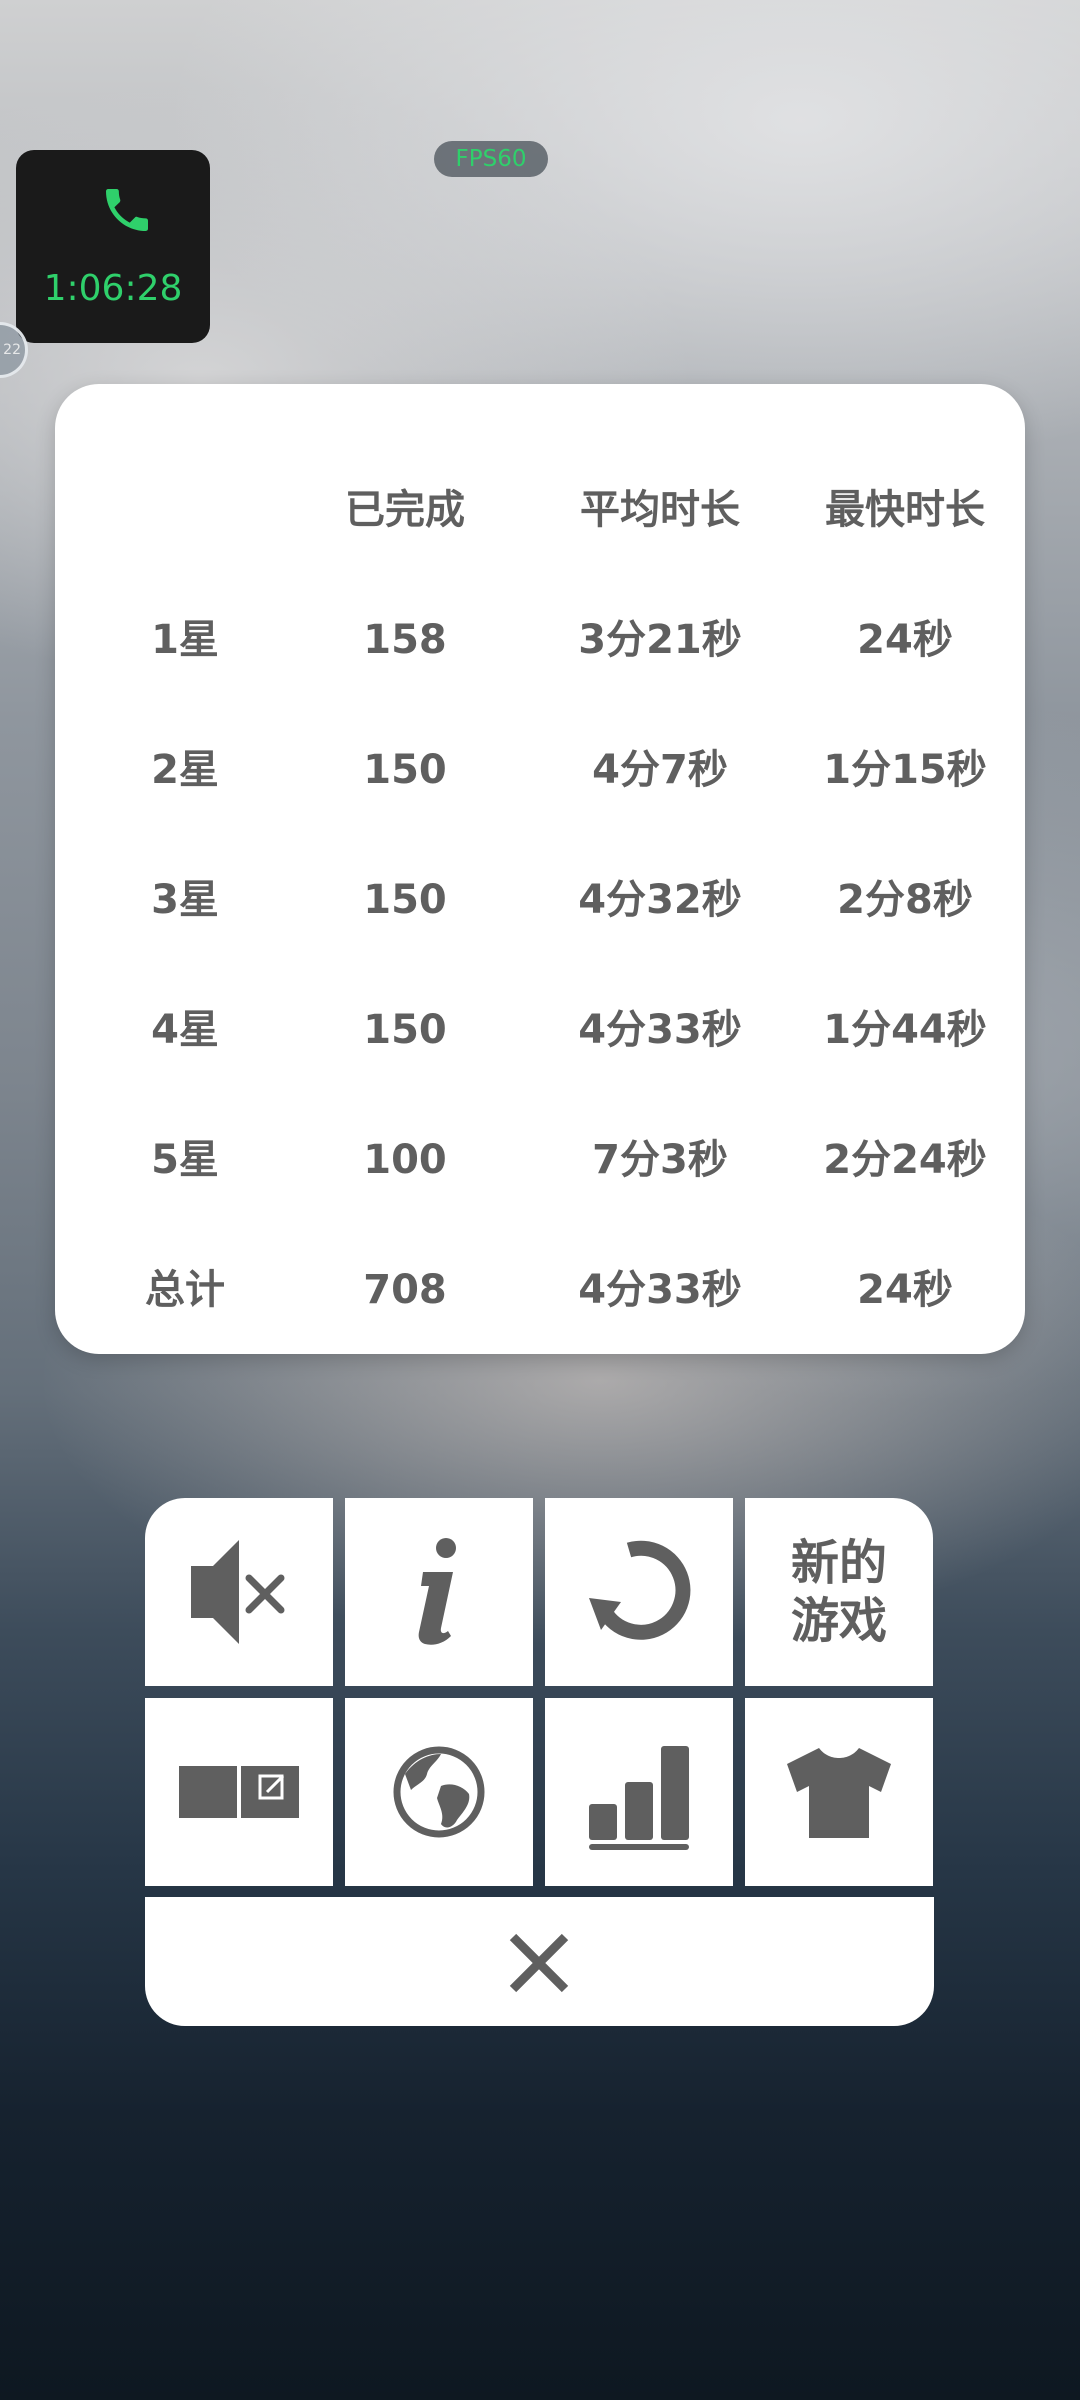 This screenshot has width=1080, height=2400. I want to click on new-game-line1: 新的, so click(838, 1563).